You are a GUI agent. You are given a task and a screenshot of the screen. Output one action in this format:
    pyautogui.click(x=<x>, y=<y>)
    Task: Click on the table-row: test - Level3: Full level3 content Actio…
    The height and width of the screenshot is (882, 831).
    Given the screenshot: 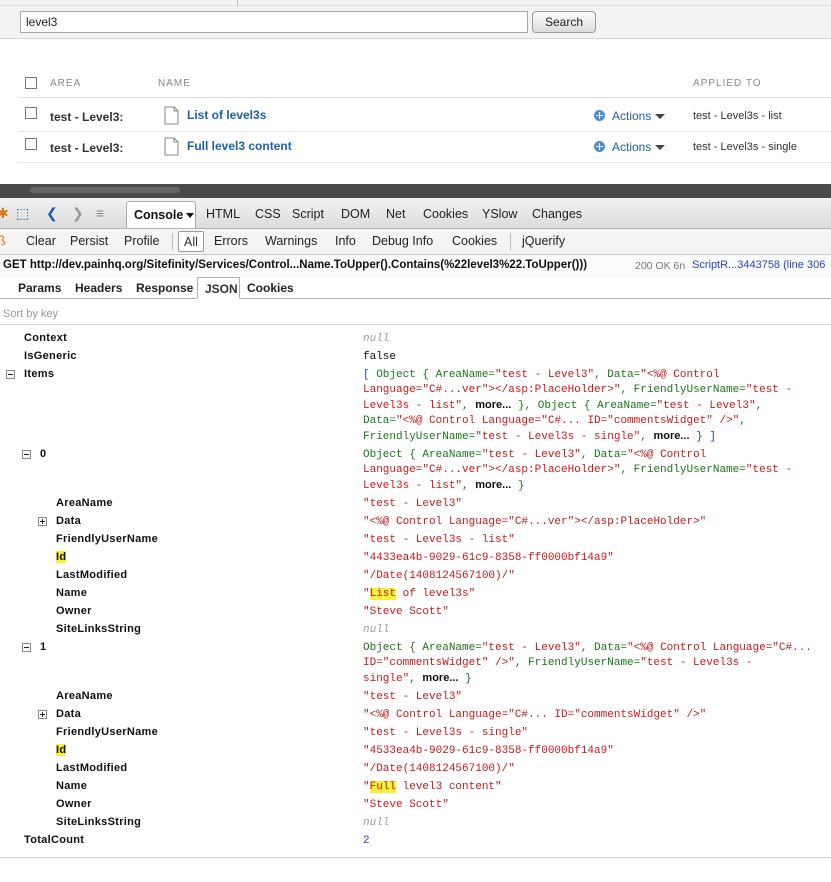 What is the action you would take?
    pyautogui.click(x=424, y=147)
    